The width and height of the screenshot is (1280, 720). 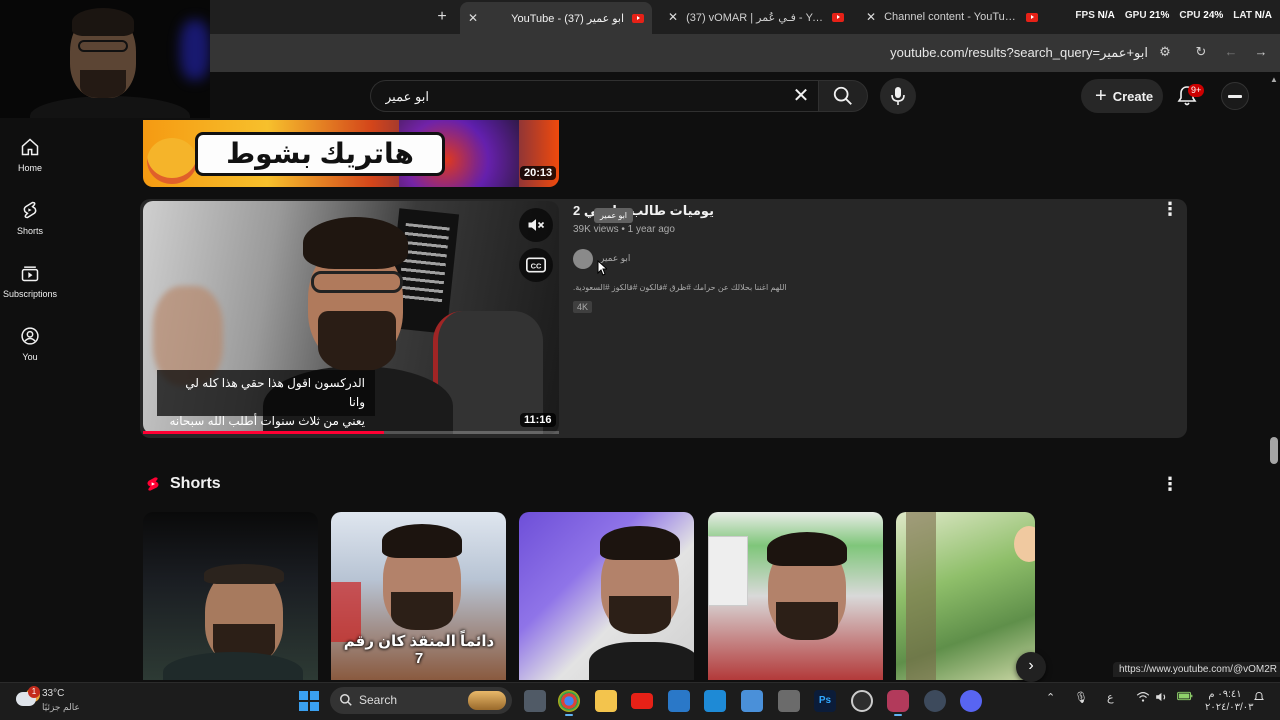 I want to click on notification-center-icon, so click(x=1259, y=698).